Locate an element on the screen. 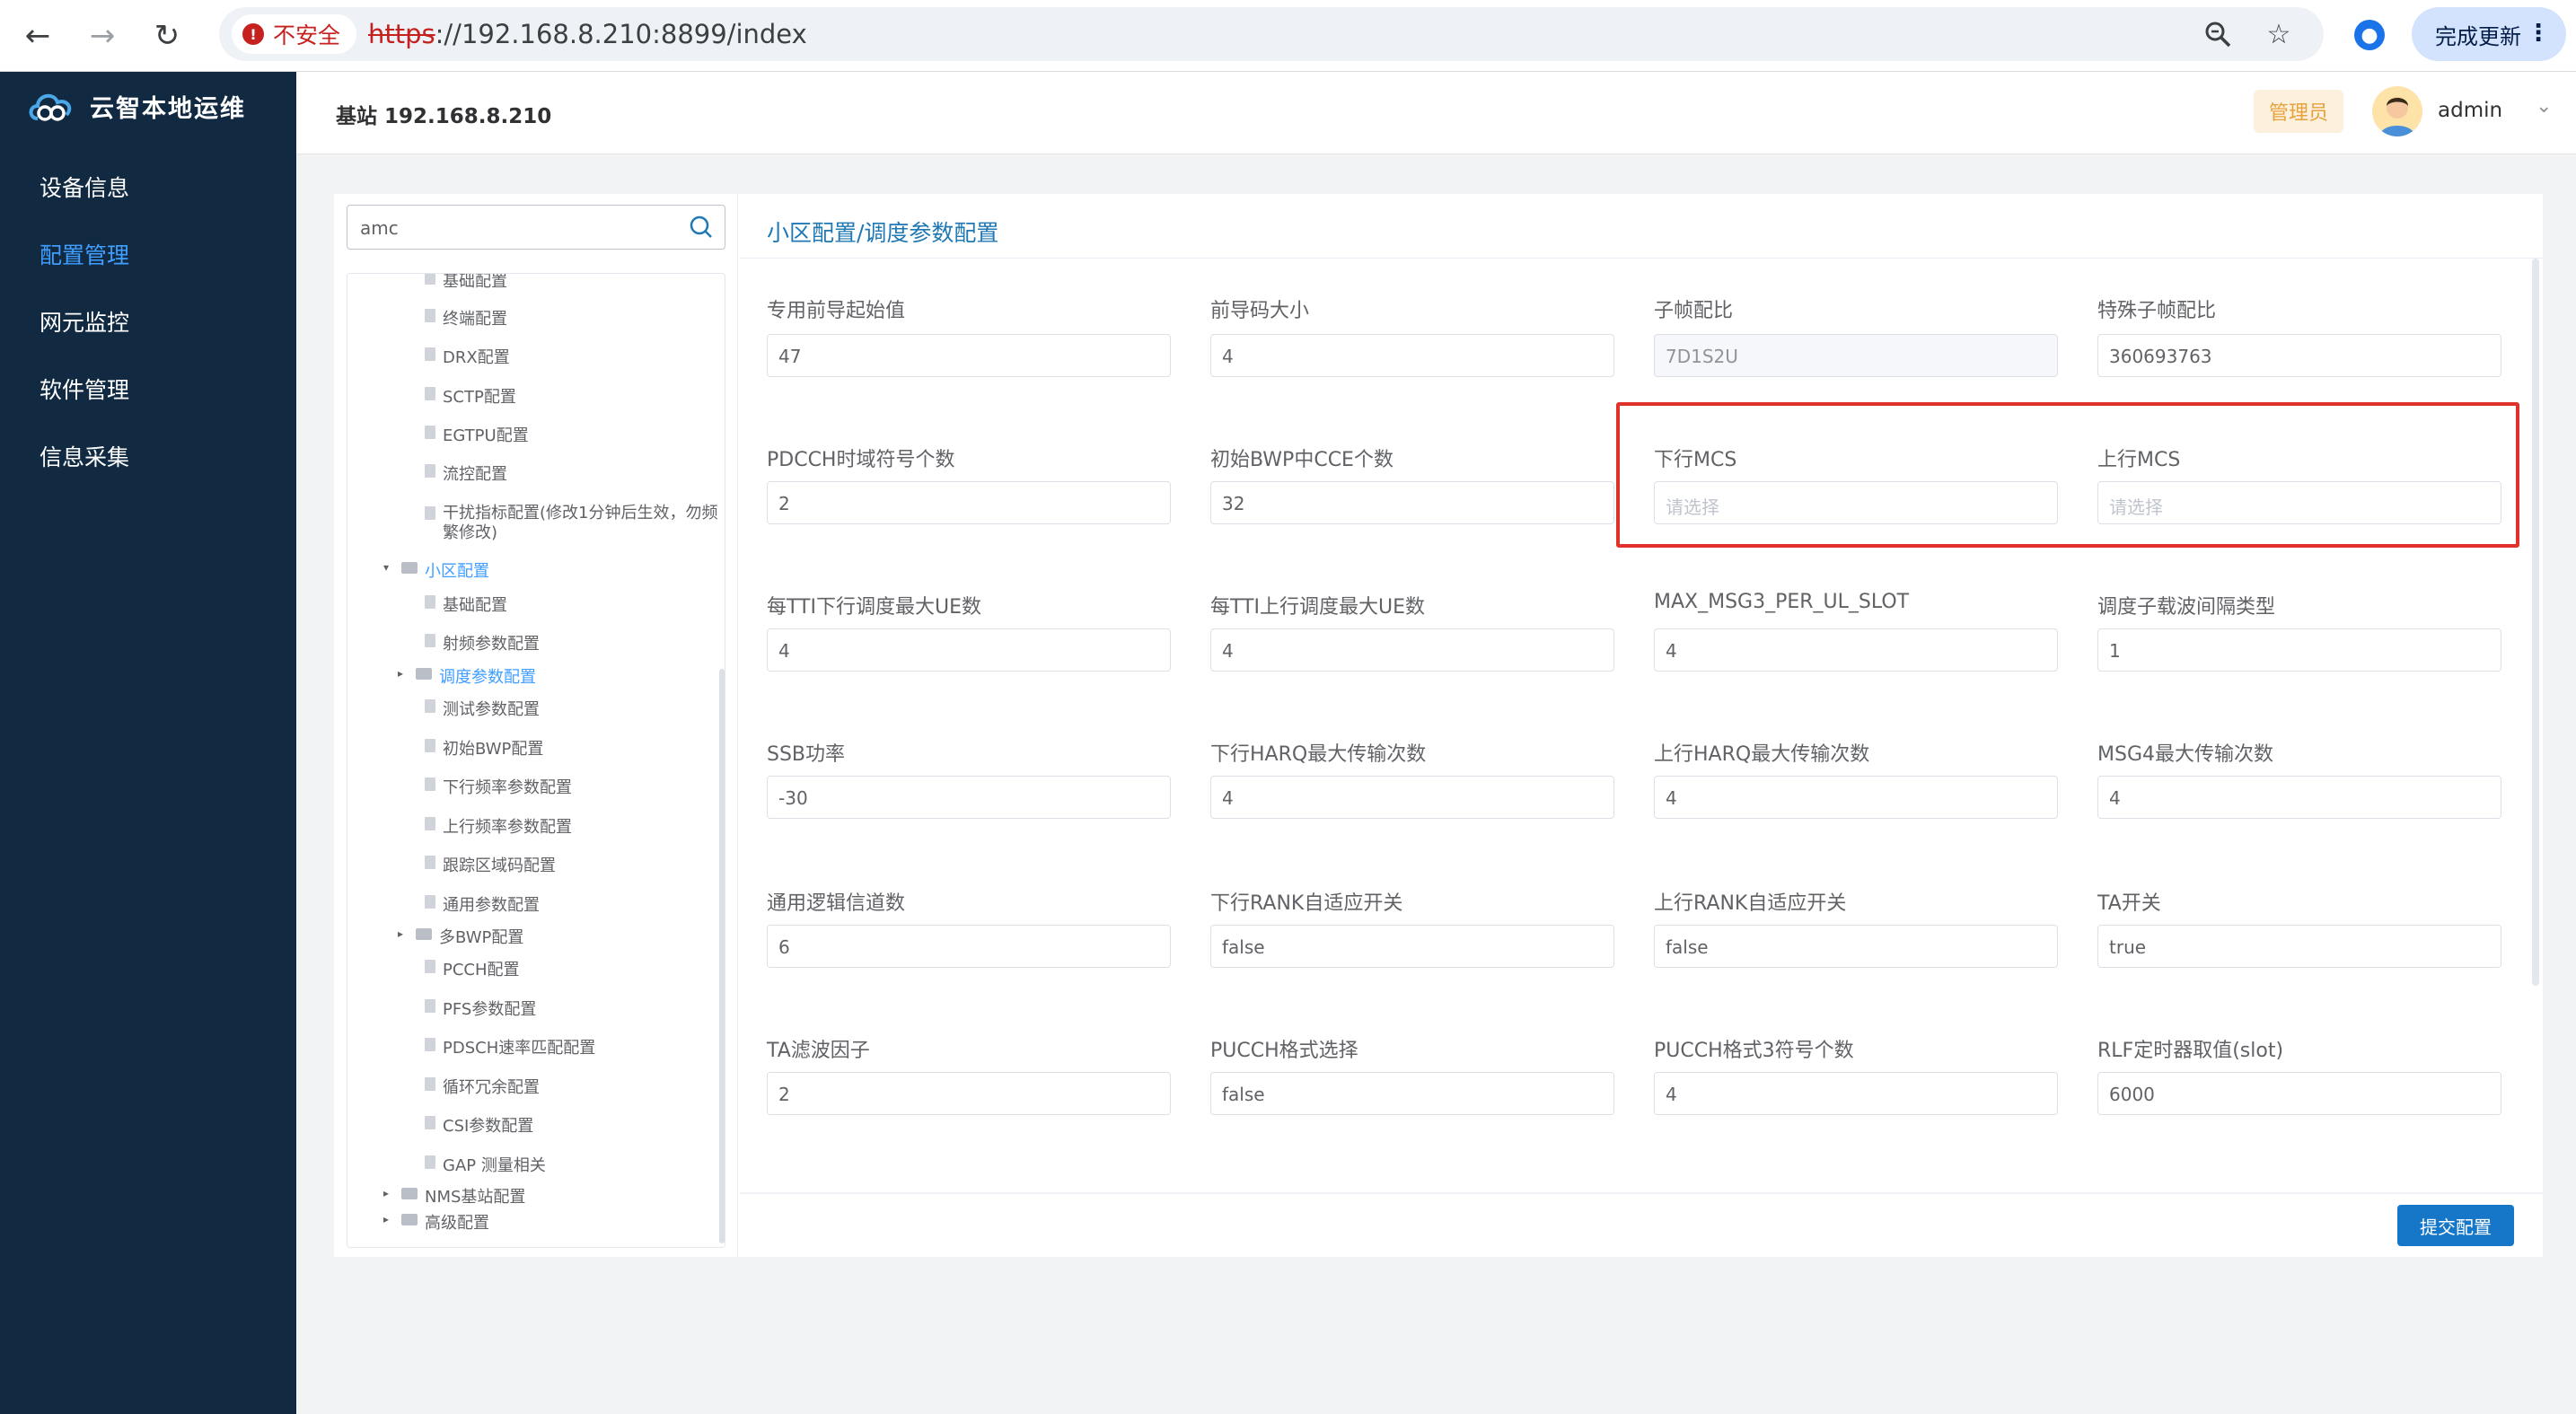 This screenshot has width=2576, height=1414. tree-node: 跟踪区域码配置 is located at coordinates (491, 865).